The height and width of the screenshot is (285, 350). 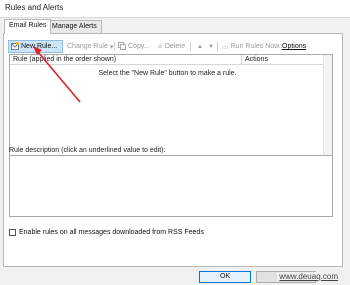 I want to click on rss-rules-checkbox, so click(x=12, y=232).